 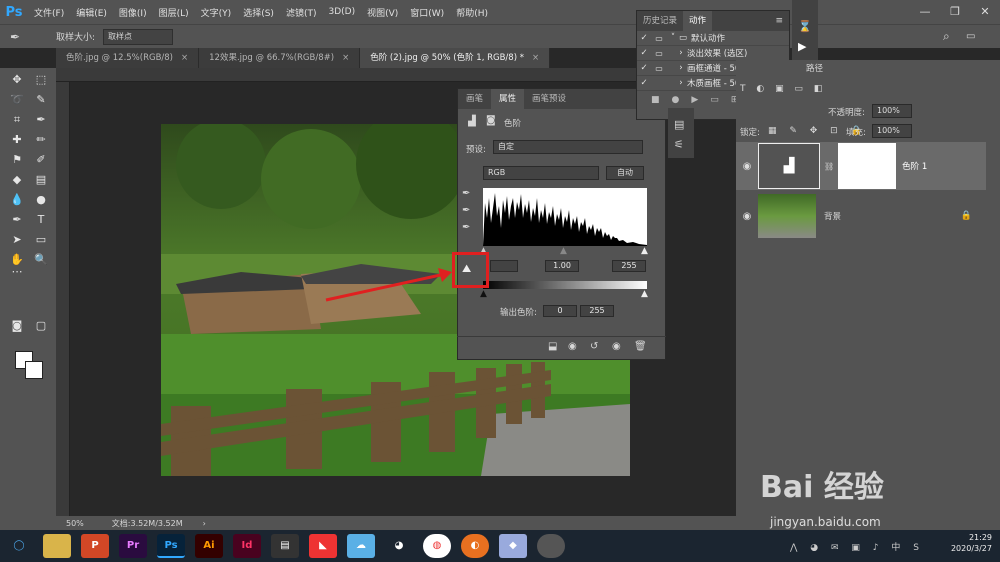 I want to click on qq-icon: ◕, so click(x=399, y=546).